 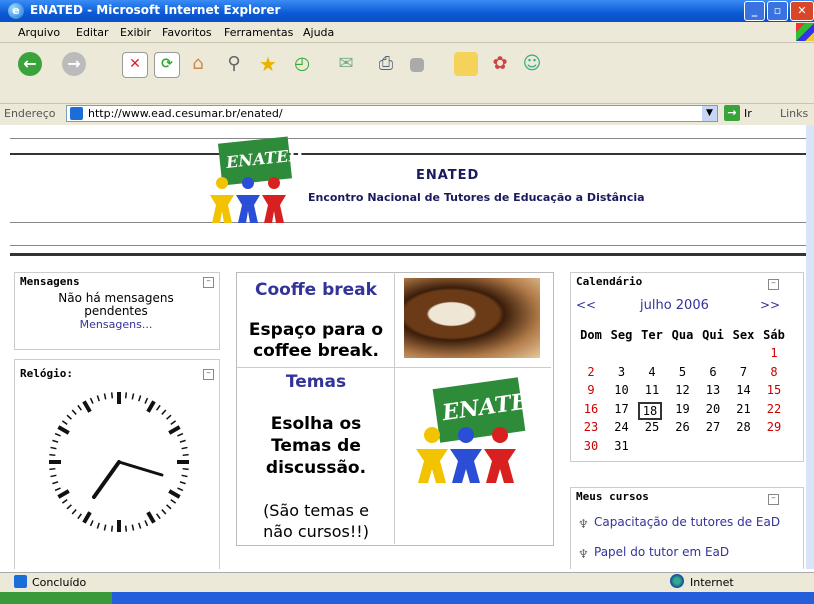 I want to click on calendar-day: 13, so click(x=713, y=390).